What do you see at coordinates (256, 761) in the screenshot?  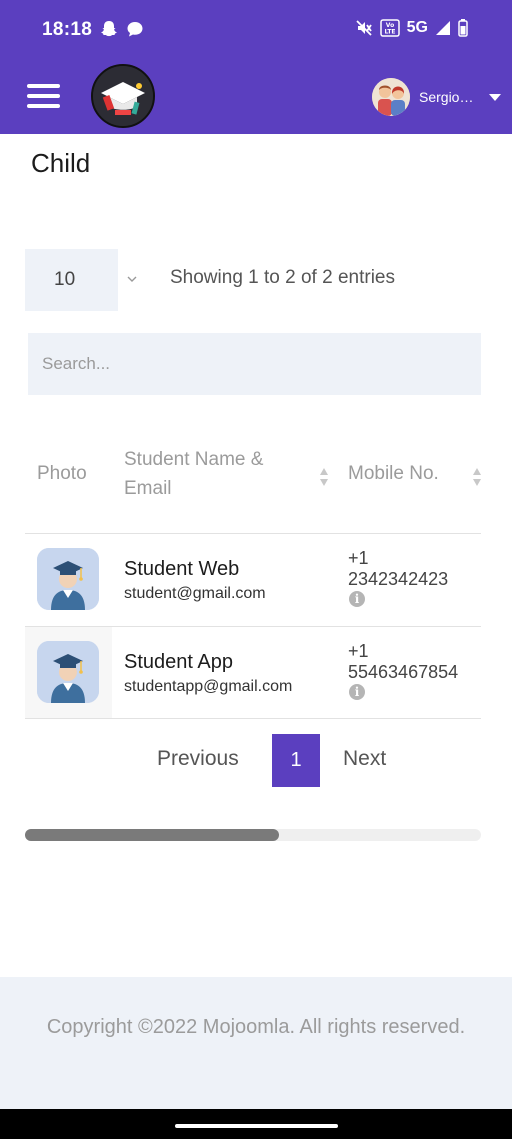 I see `pagination: Previous 1 Next` at bounding box center [256, 761].